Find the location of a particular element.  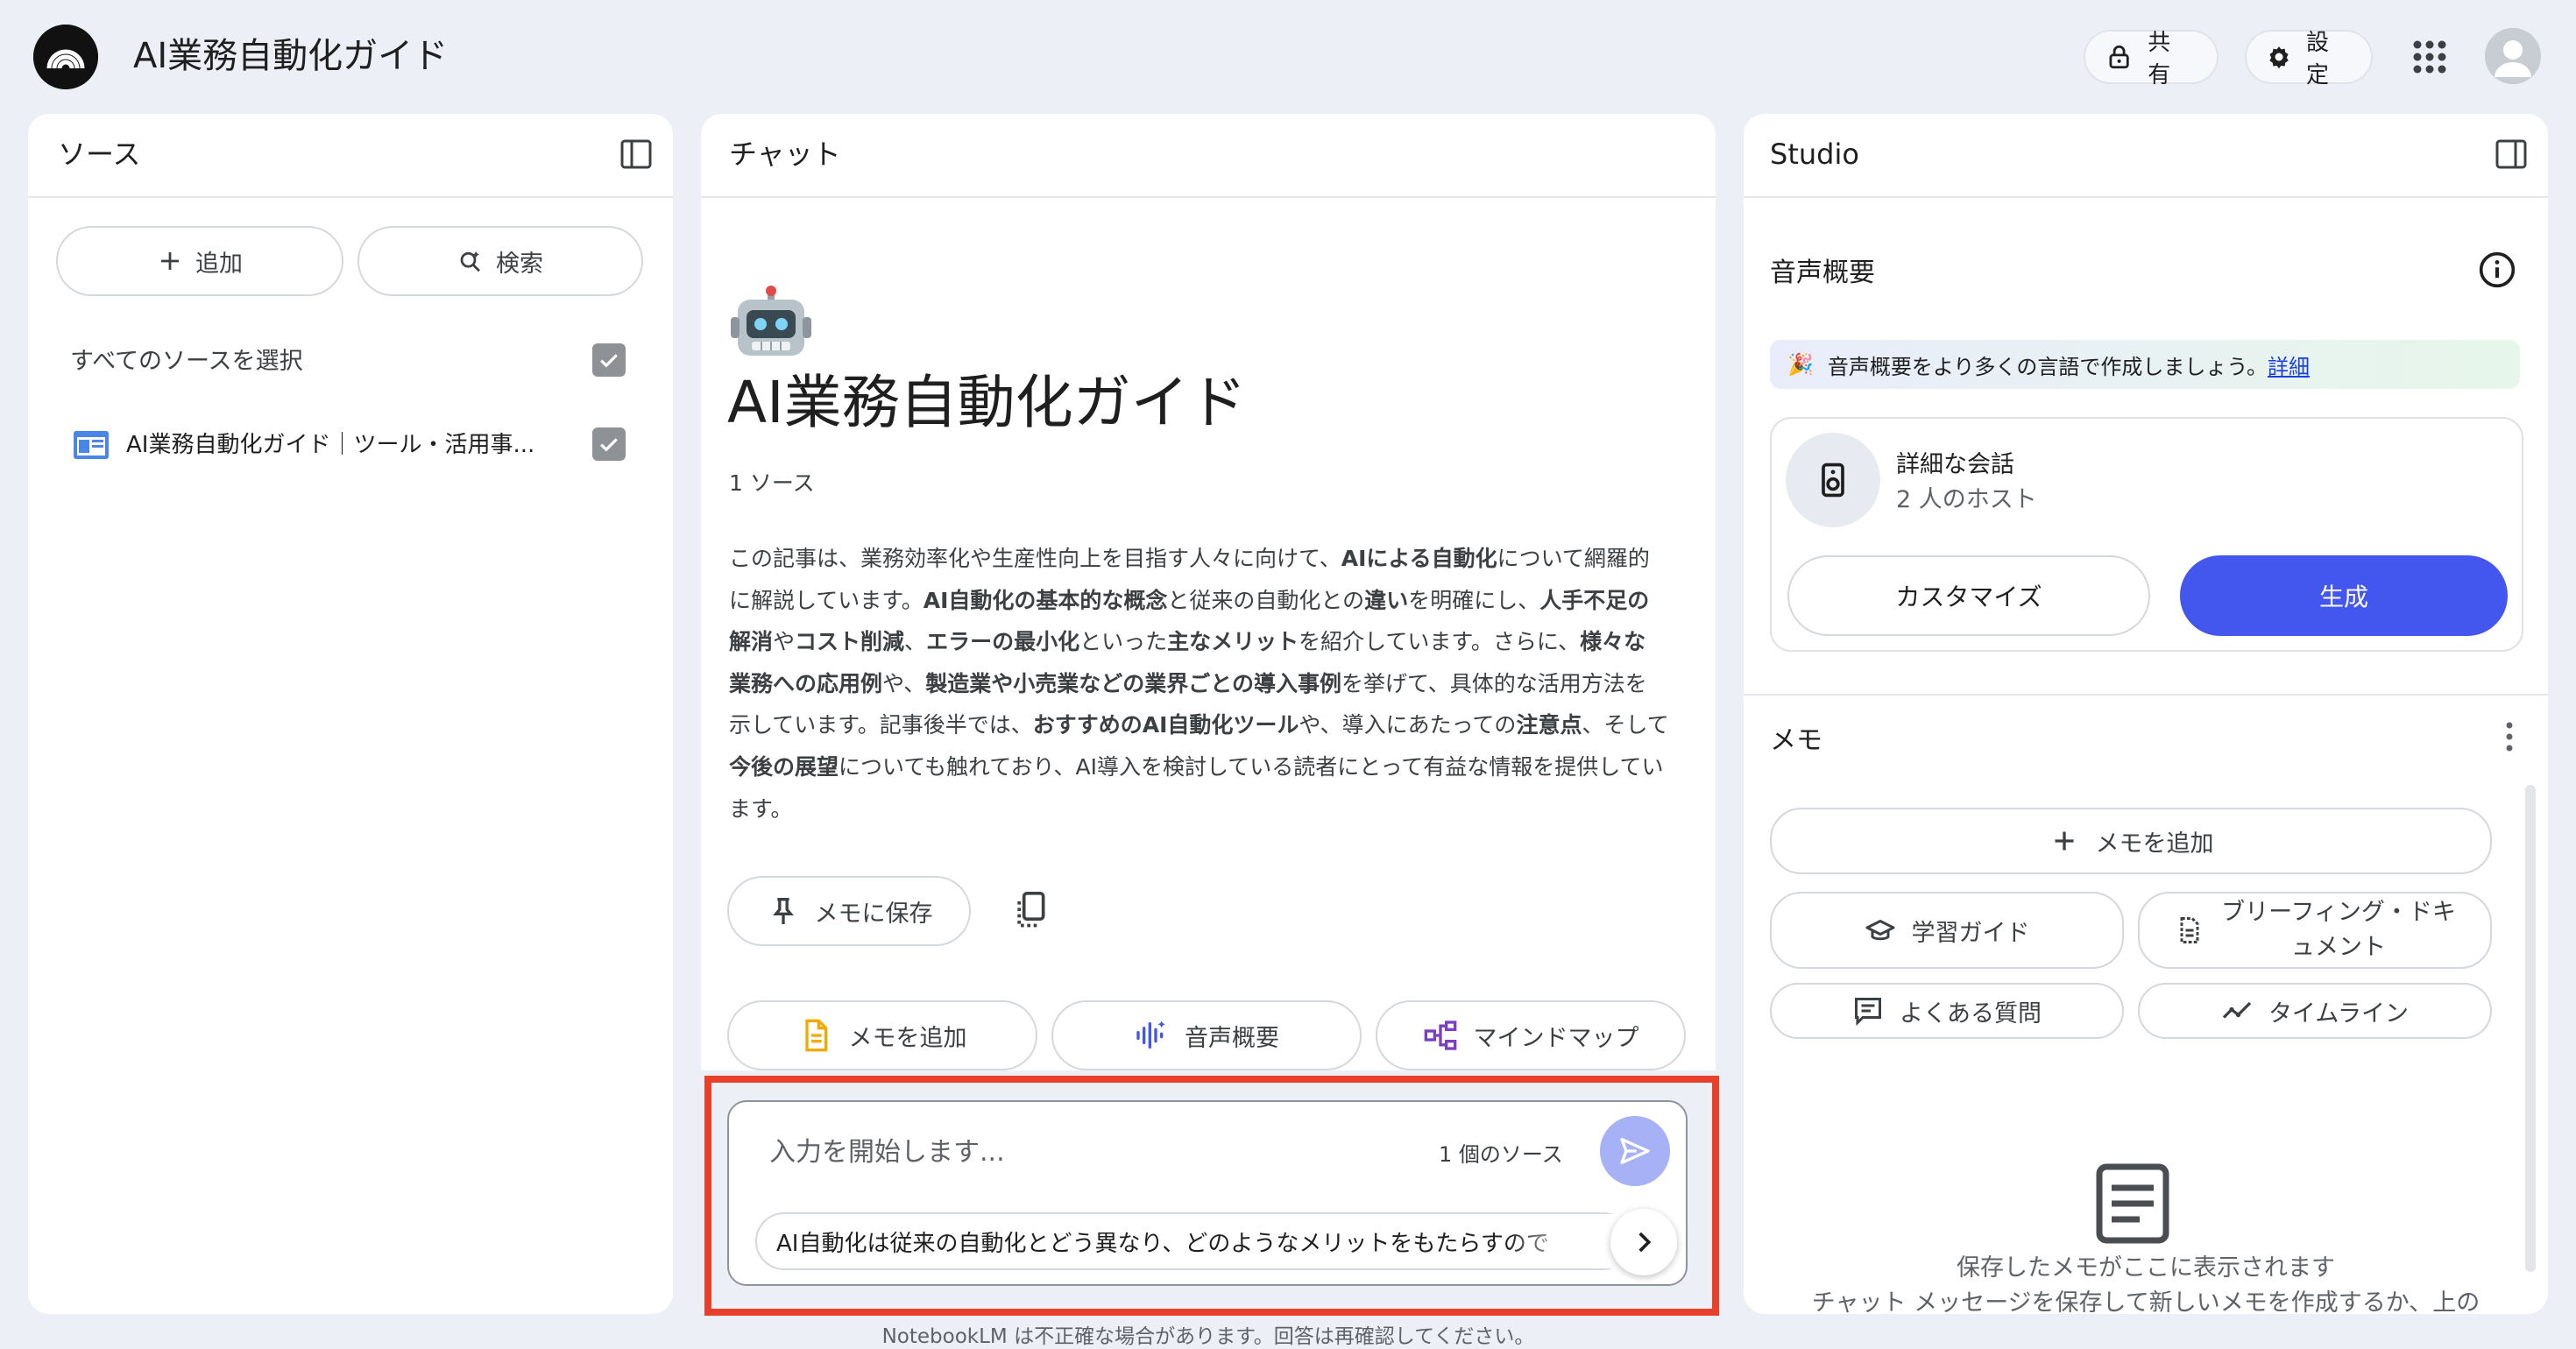

faq-label: よくある質問 is located at coordinates (1971, 1013).